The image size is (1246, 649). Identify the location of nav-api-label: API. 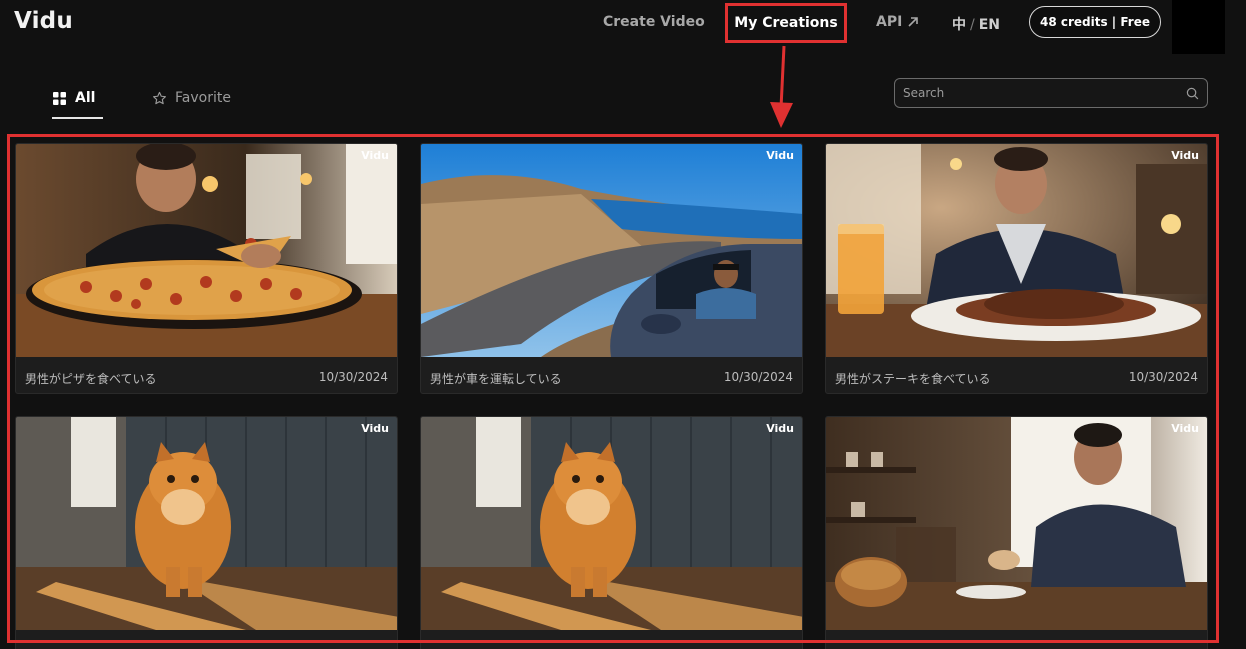
(889, 22).